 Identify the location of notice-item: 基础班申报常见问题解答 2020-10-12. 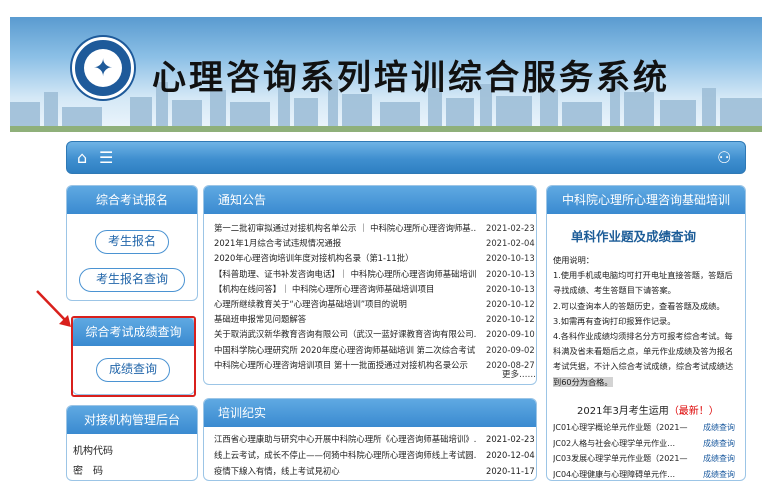
(375, 319).